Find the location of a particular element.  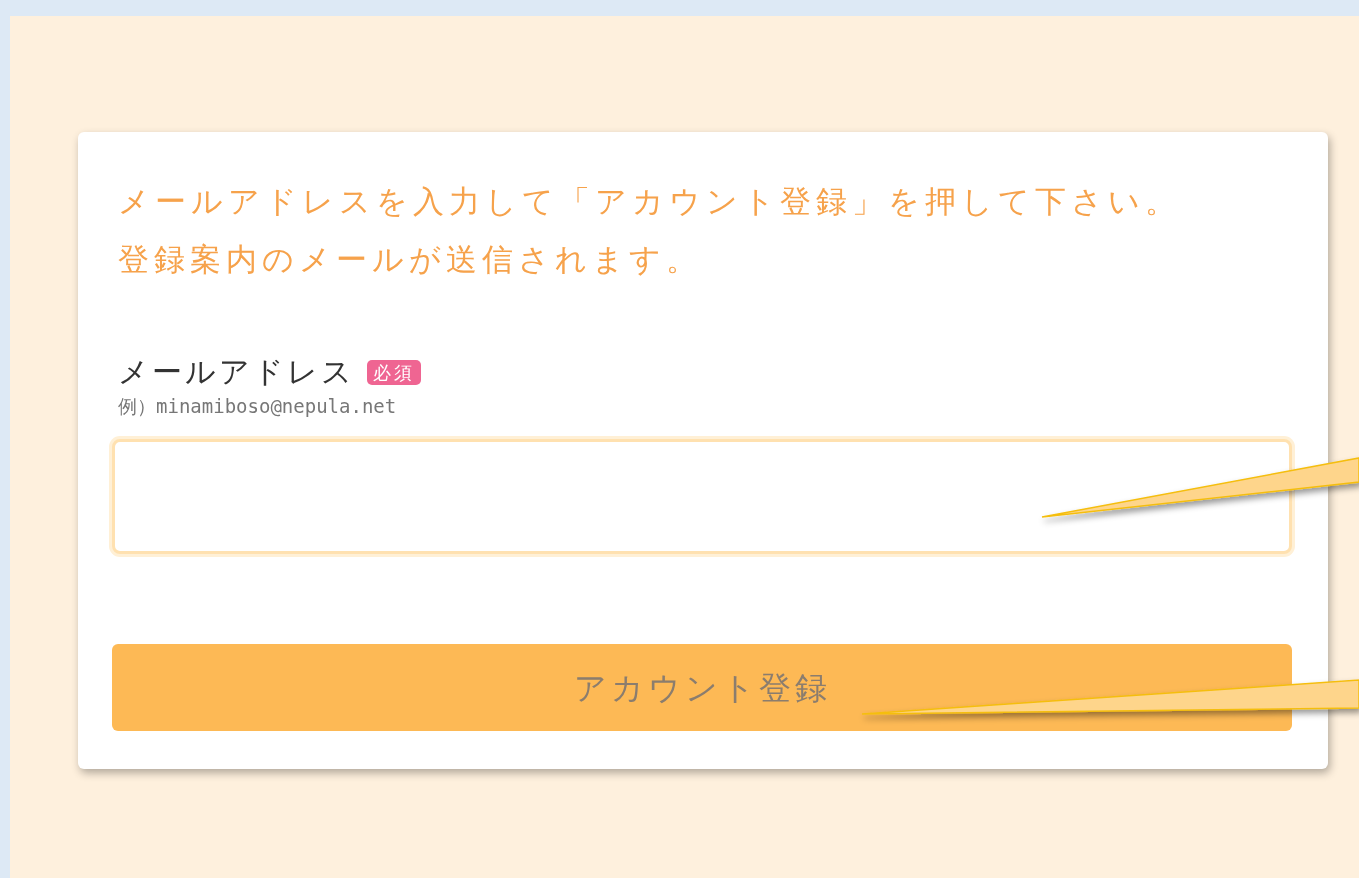

instruction-text: 登録案内のメールが送信されます。 is located at coordinates (410, 259).